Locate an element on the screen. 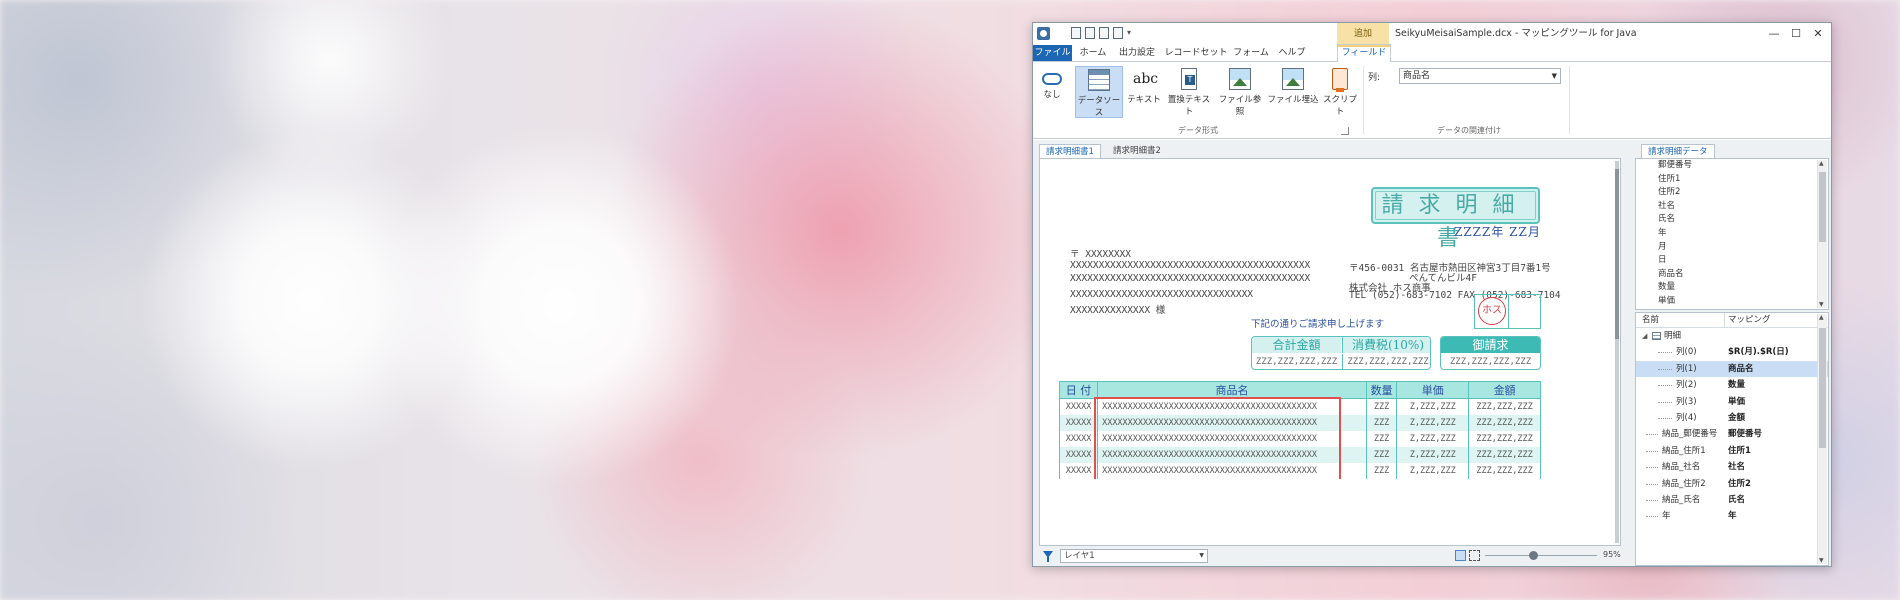 This screenshot has height=600, width=1900. list-item: 社名 is located at coordinates (1732, 207).